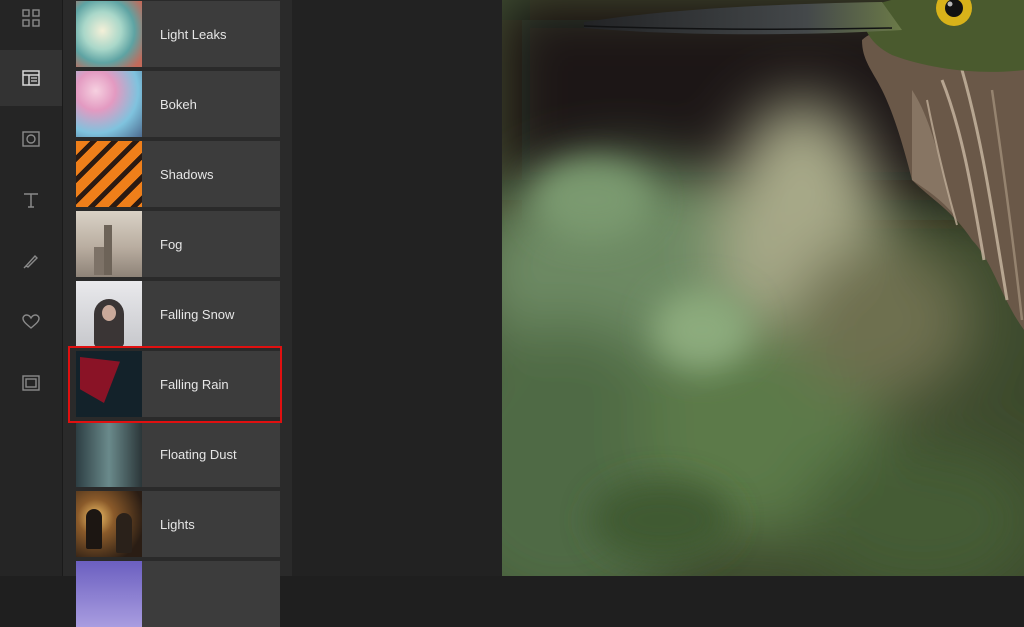 Image resolution: width=1024 pixels, height=627 pixels. What do you see at coordinates (193, 34) in the screenshot?
I see `effect-label: Light Leaks` at bounding box center [193, 34].